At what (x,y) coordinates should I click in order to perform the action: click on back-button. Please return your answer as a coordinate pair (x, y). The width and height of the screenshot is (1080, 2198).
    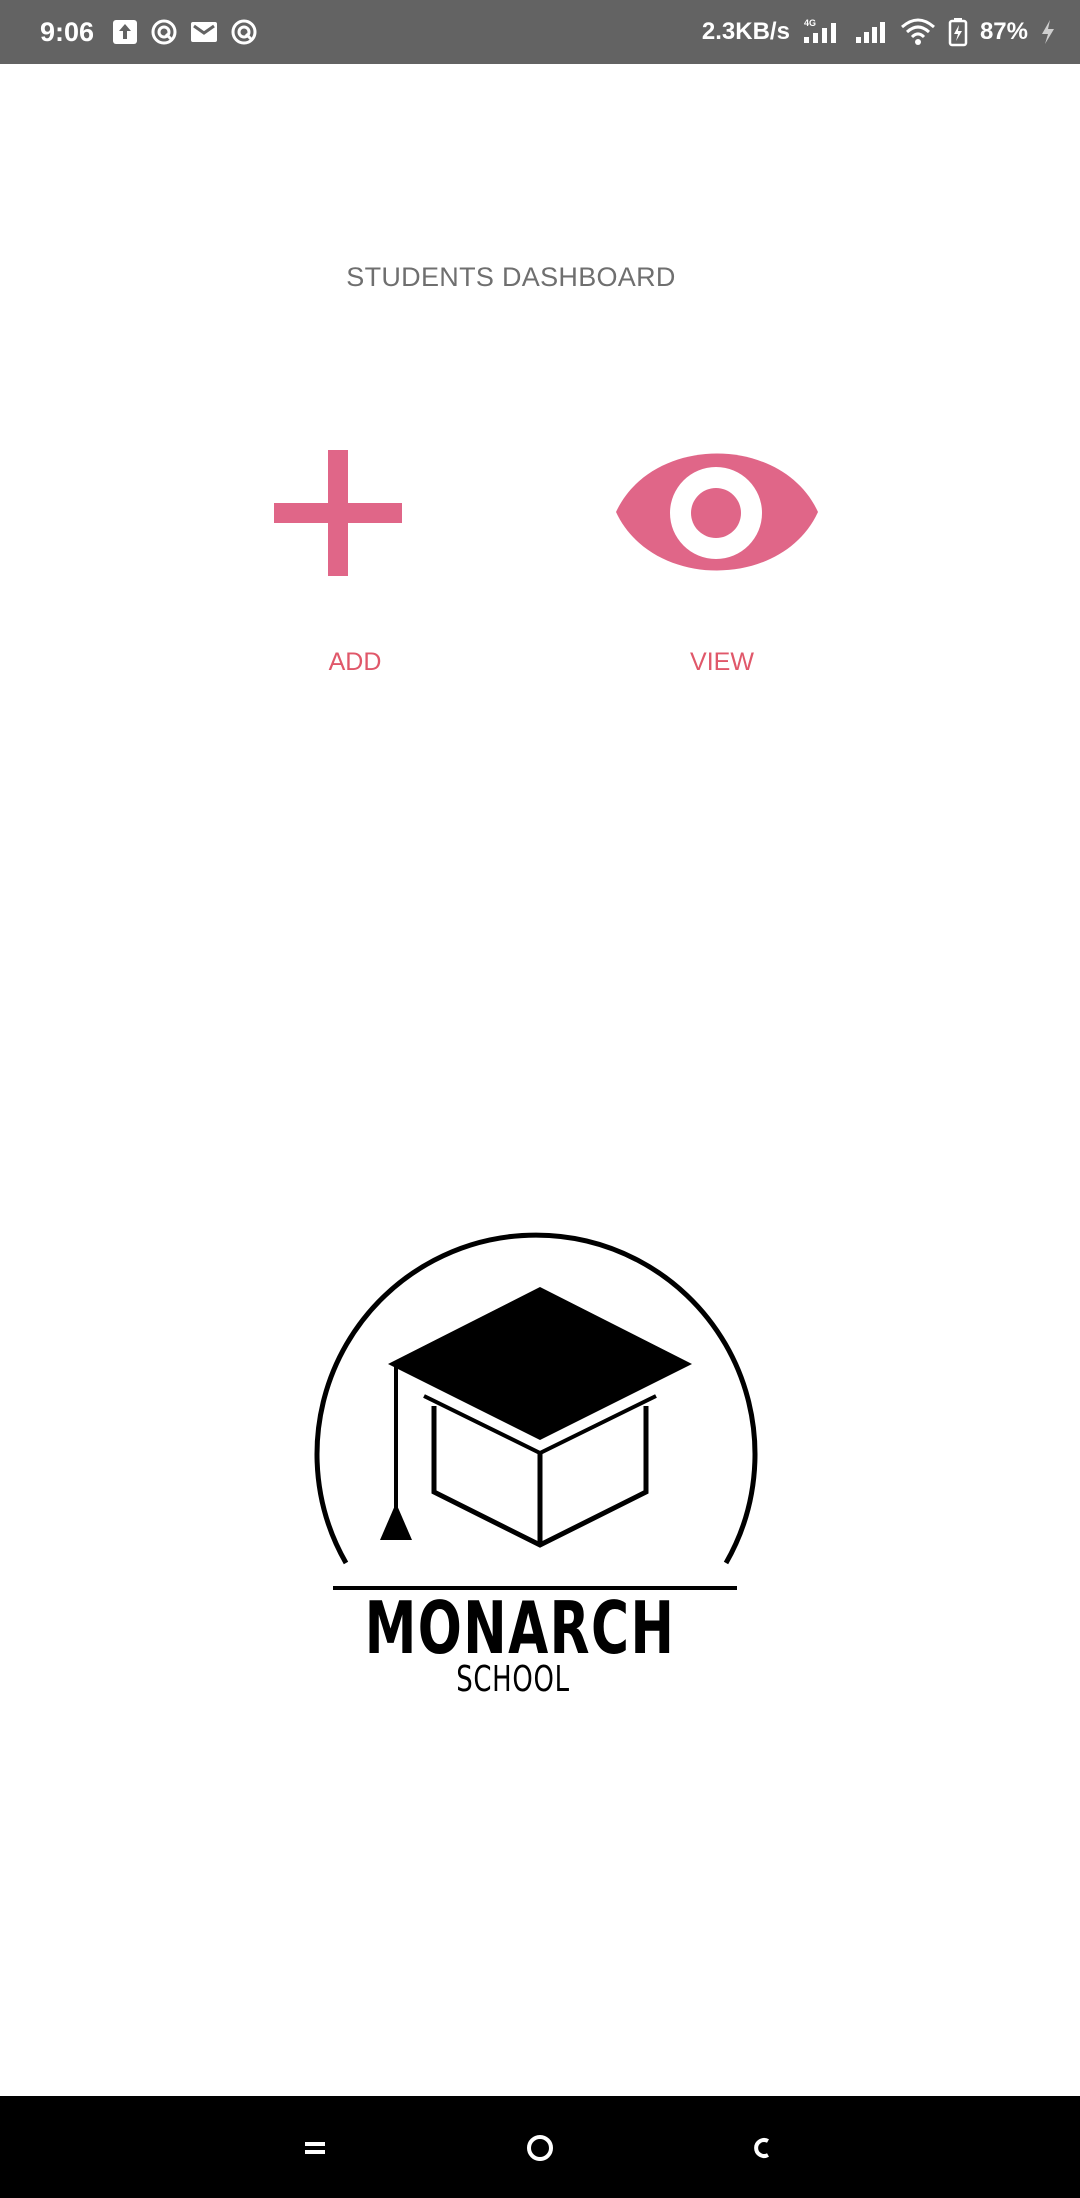
    Looking at the image, I should click on (763, 2148).